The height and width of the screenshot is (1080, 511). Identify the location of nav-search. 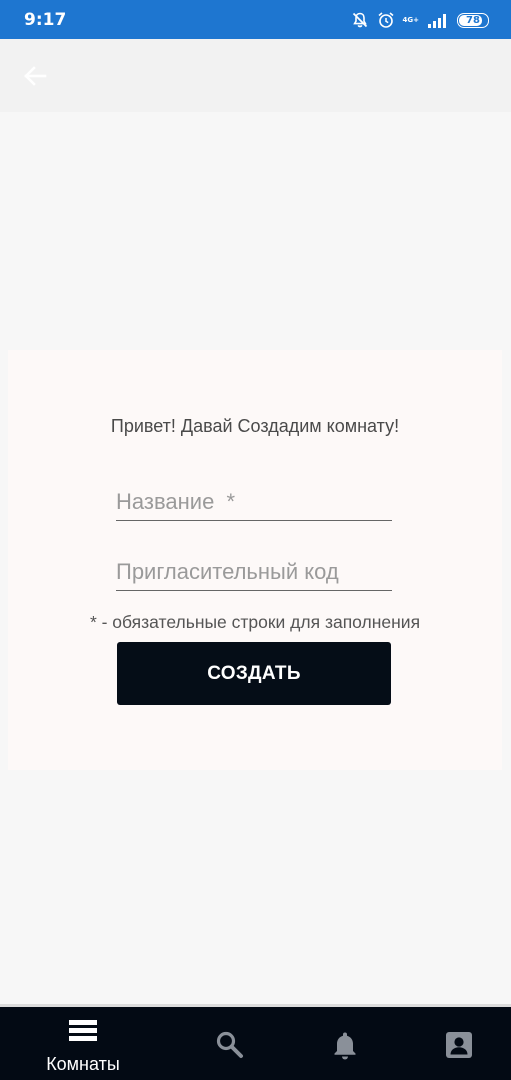
(230, 1043).